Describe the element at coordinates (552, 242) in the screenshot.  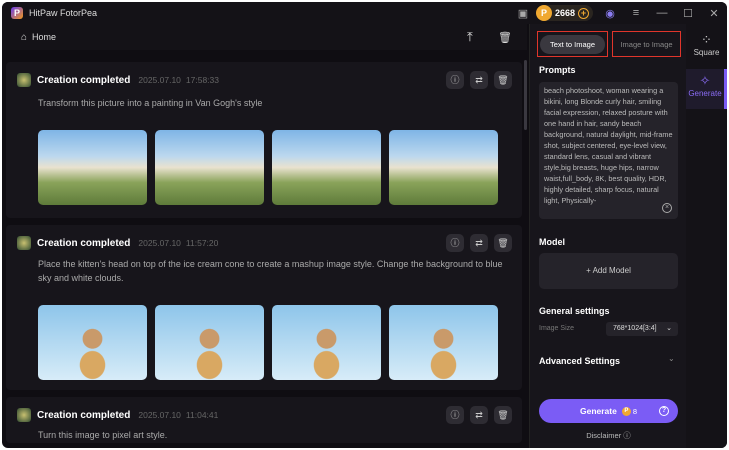
I see `model-label: Model` at that location.